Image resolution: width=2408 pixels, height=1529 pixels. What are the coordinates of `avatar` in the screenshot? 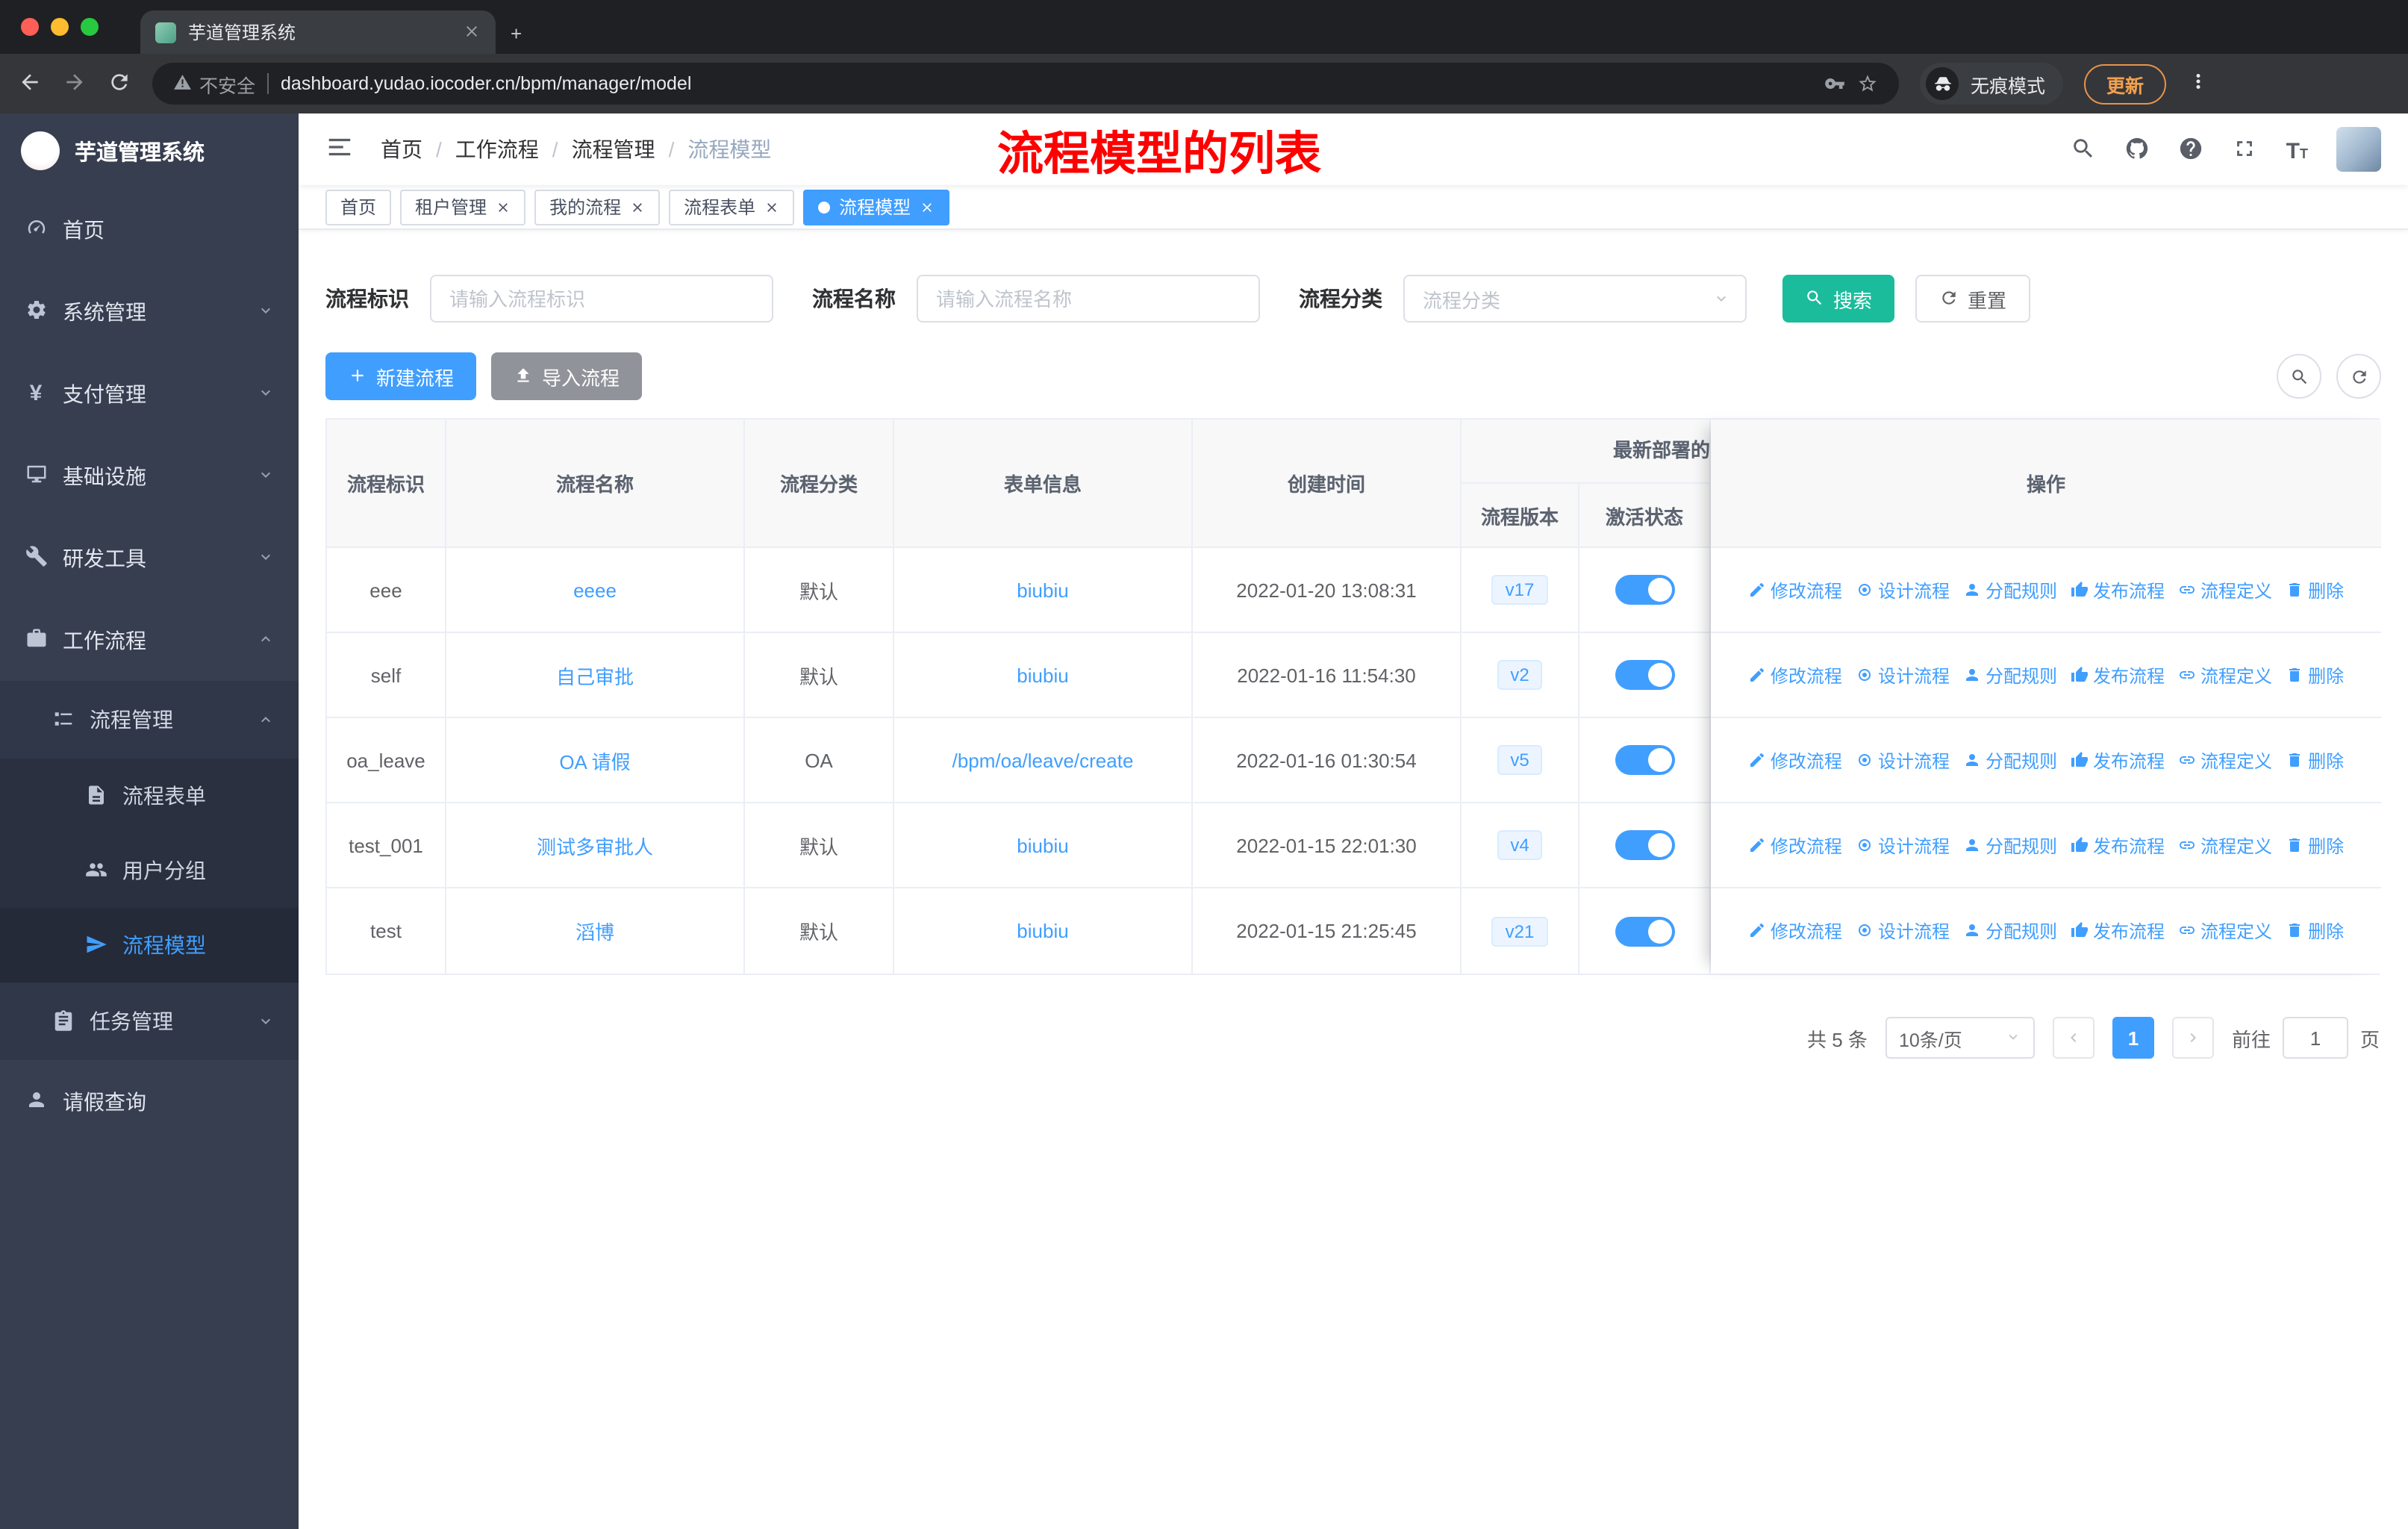 It's located at (2358, 149).